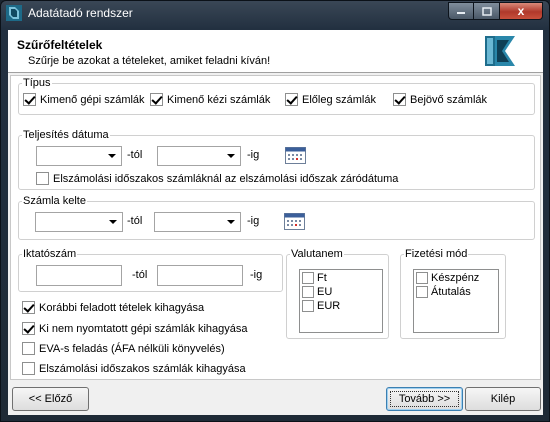  I want to click on completion-date-from, so click(79, 156).